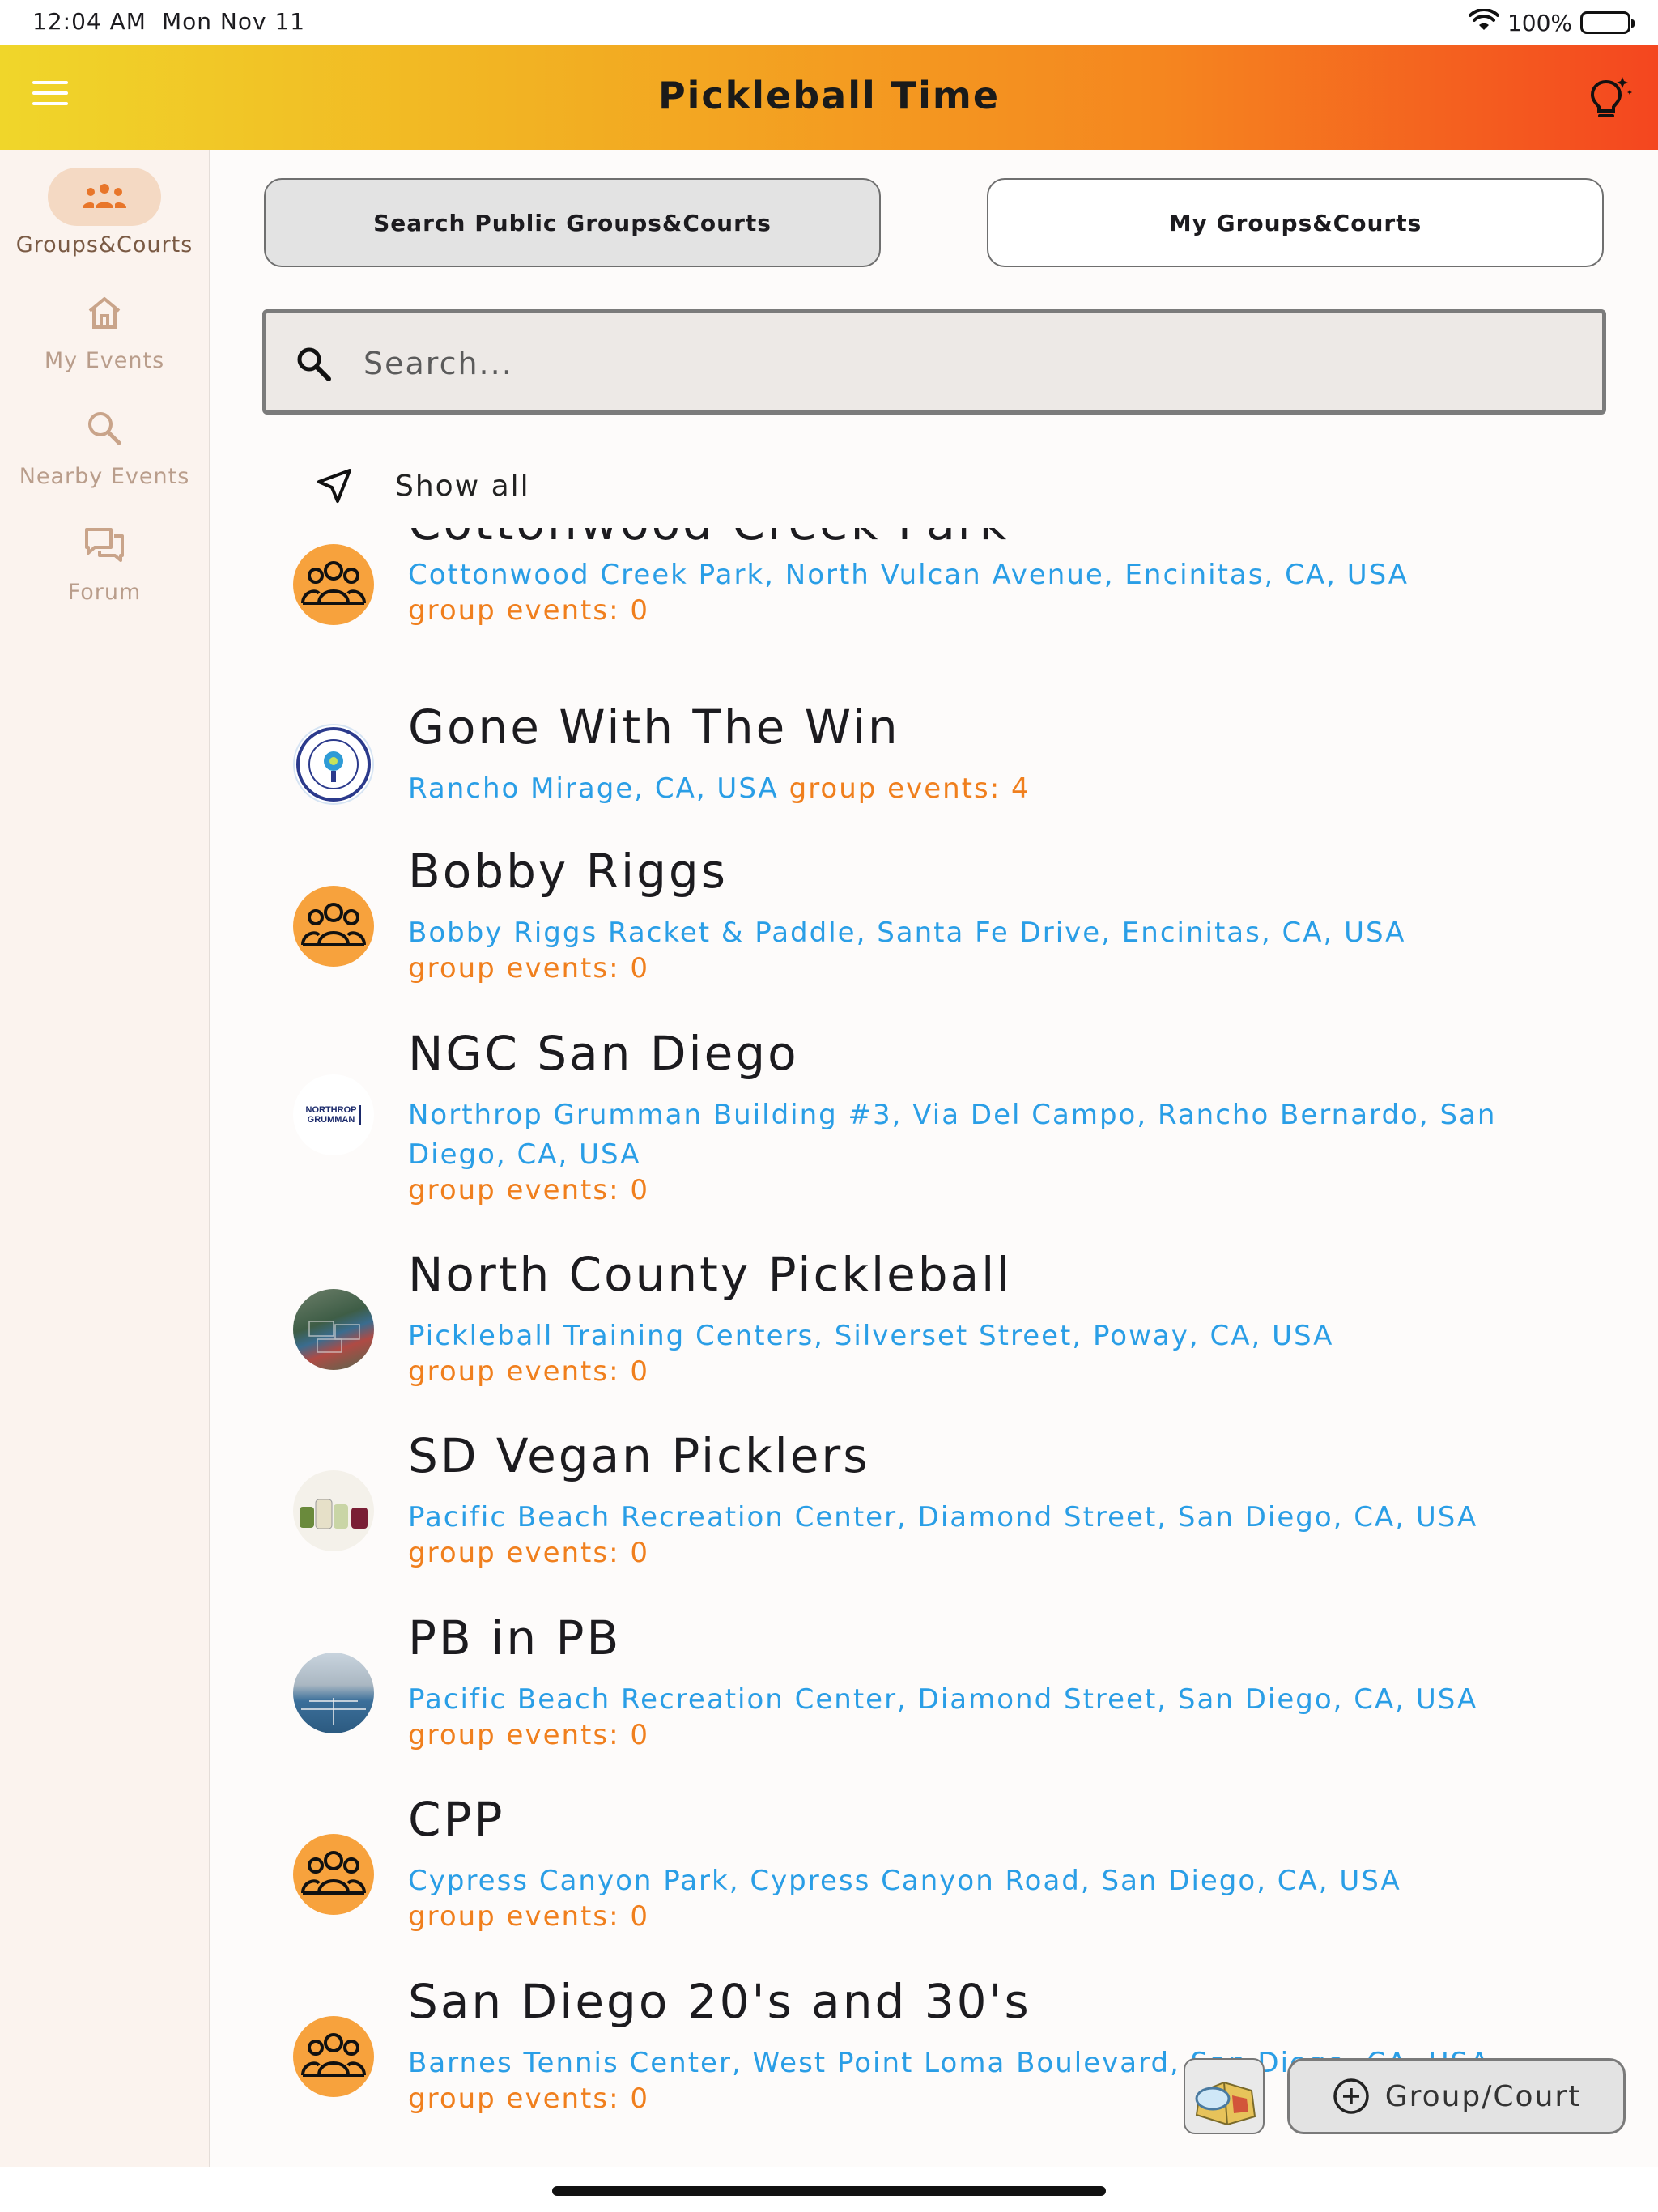  What do you see at coordinates (331, 1110) in the screenshot?
I see `logo-text: NORTHROP` at bounding box center [331, 1110].